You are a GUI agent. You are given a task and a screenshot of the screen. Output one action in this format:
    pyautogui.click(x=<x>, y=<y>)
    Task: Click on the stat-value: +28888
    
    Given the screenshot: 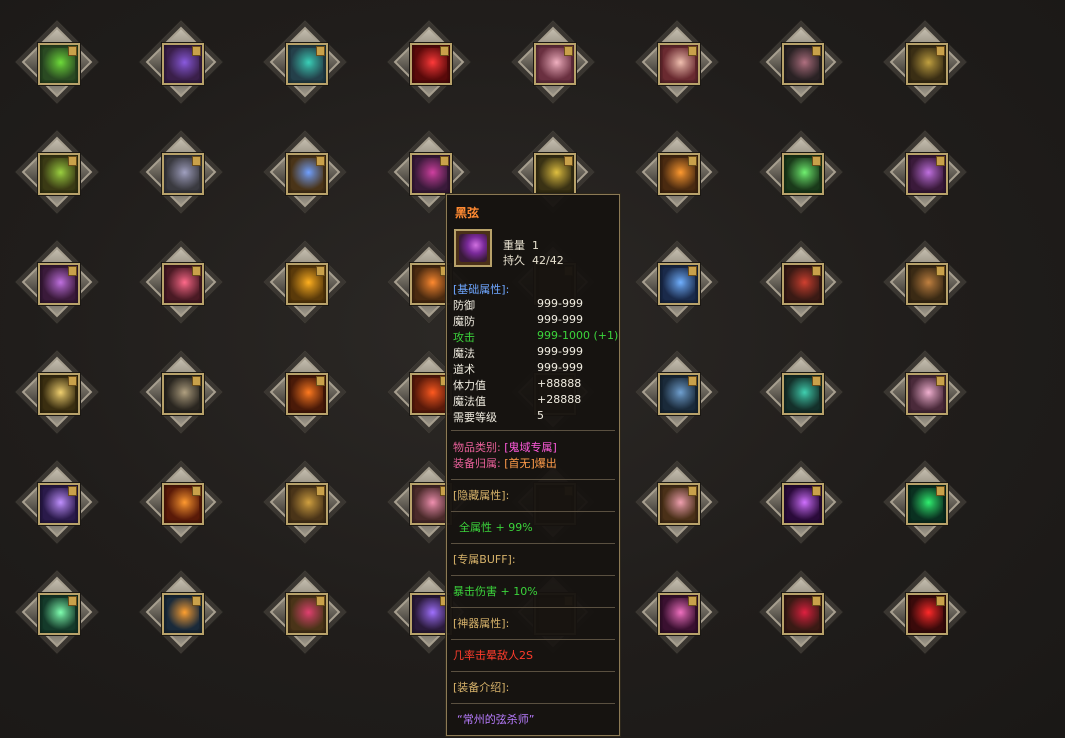 What is the action you would take?
    pyautogui.click(x=559, y=399)
    